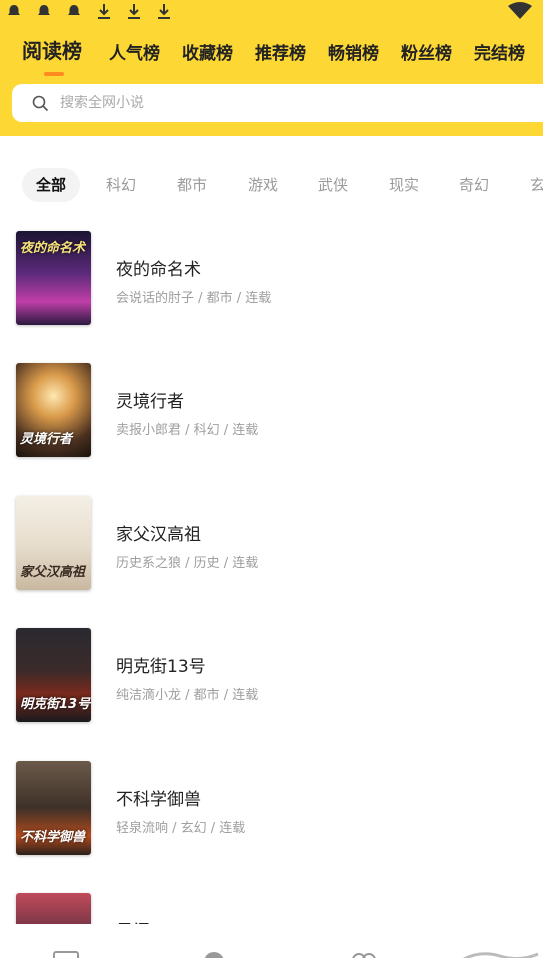 This screenshot has width=543, height=958. I want to click on book-item: 星门, so click(271, 901).